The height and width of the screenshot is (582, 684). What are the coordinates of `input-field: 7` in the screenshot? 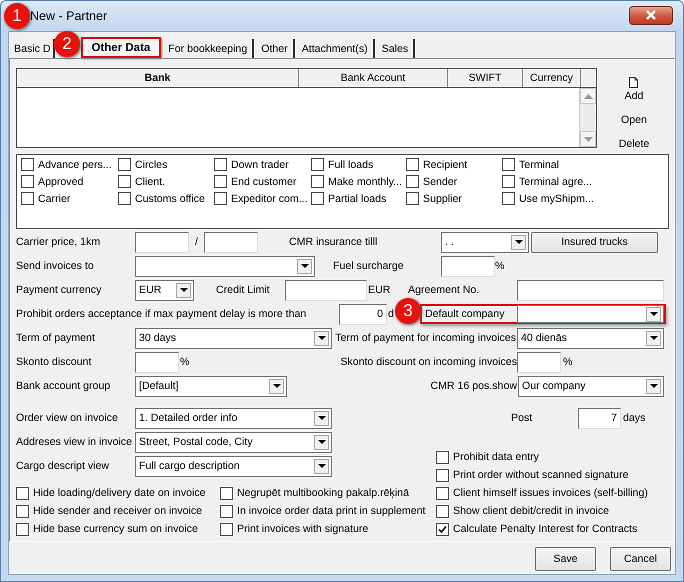 It's located at (599, 418).